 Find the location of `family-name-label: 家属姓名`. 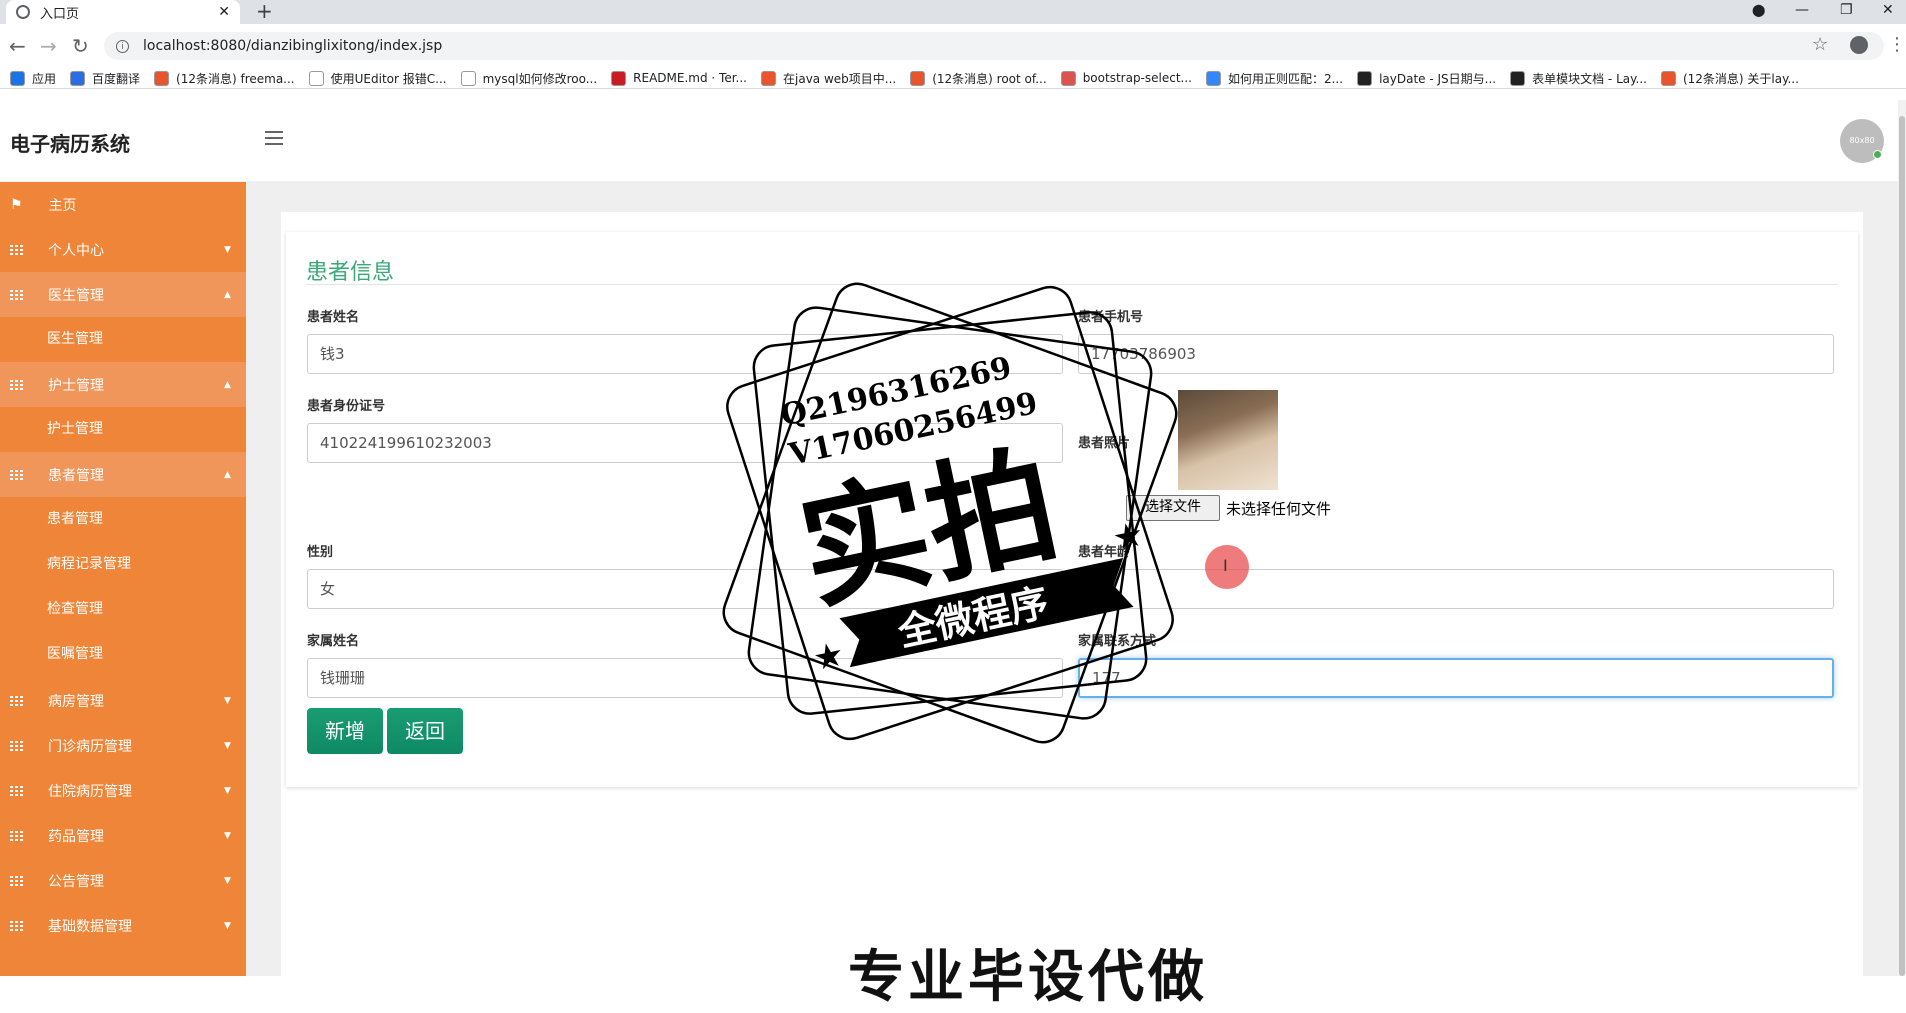

family-name-label: 家属姓名 is located at coordinates (333, 641).